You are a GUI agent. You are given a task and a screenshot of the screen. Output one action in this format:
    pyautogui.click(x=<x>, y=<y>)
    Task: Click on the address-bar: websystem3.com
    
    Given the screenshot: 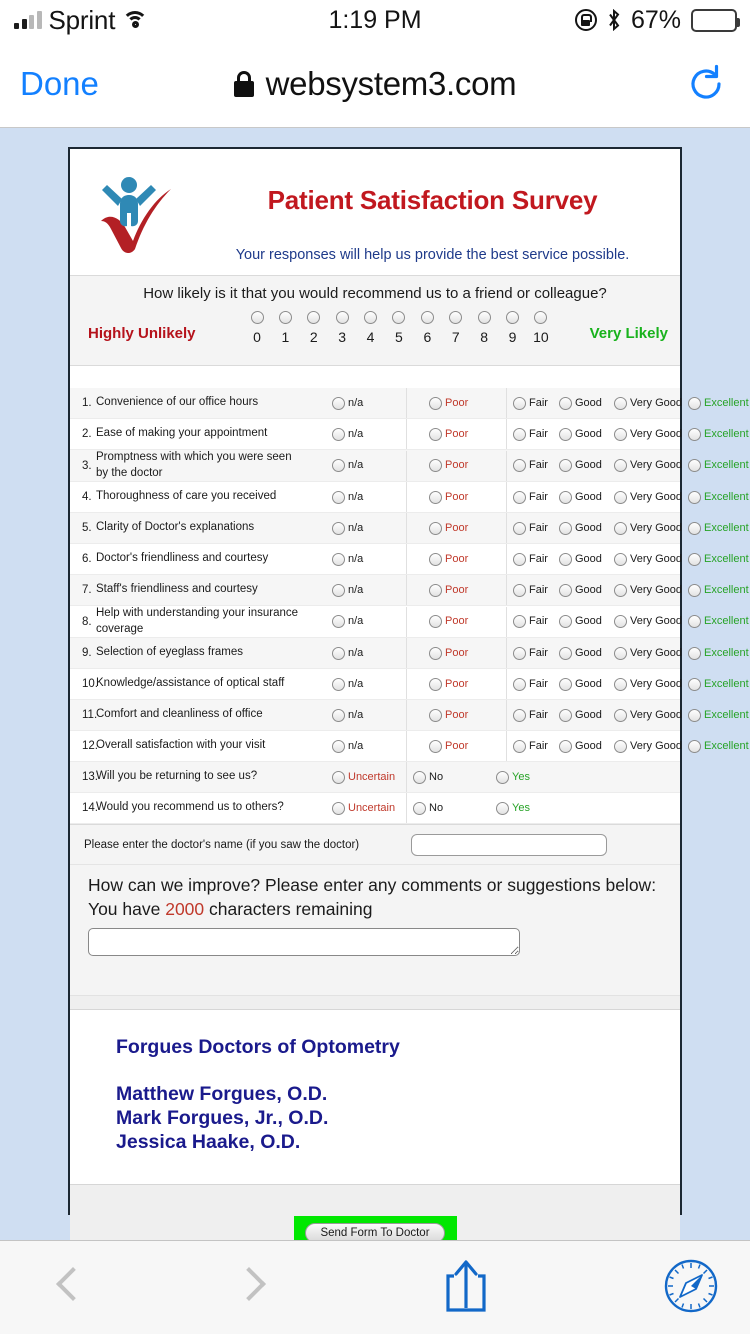 What is the action you would take?
    pyautogui.click(x=375, y=84)
    